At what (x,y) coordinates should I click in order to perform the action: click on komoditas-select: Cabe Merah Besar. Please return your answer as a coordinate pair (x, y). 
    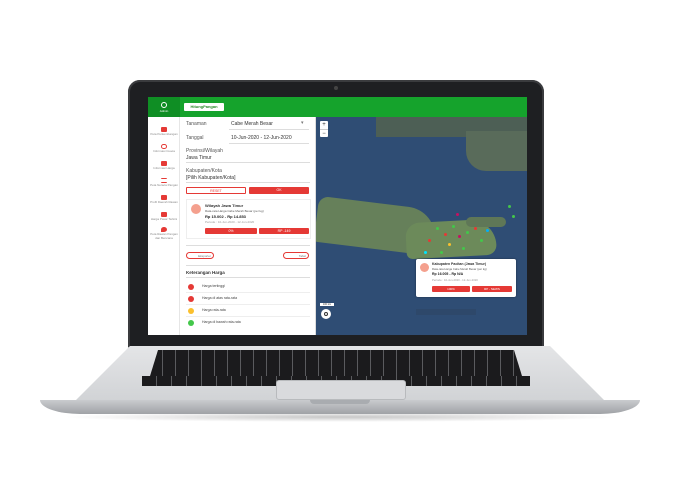
    Looking at the image, I should click on (252, 124).